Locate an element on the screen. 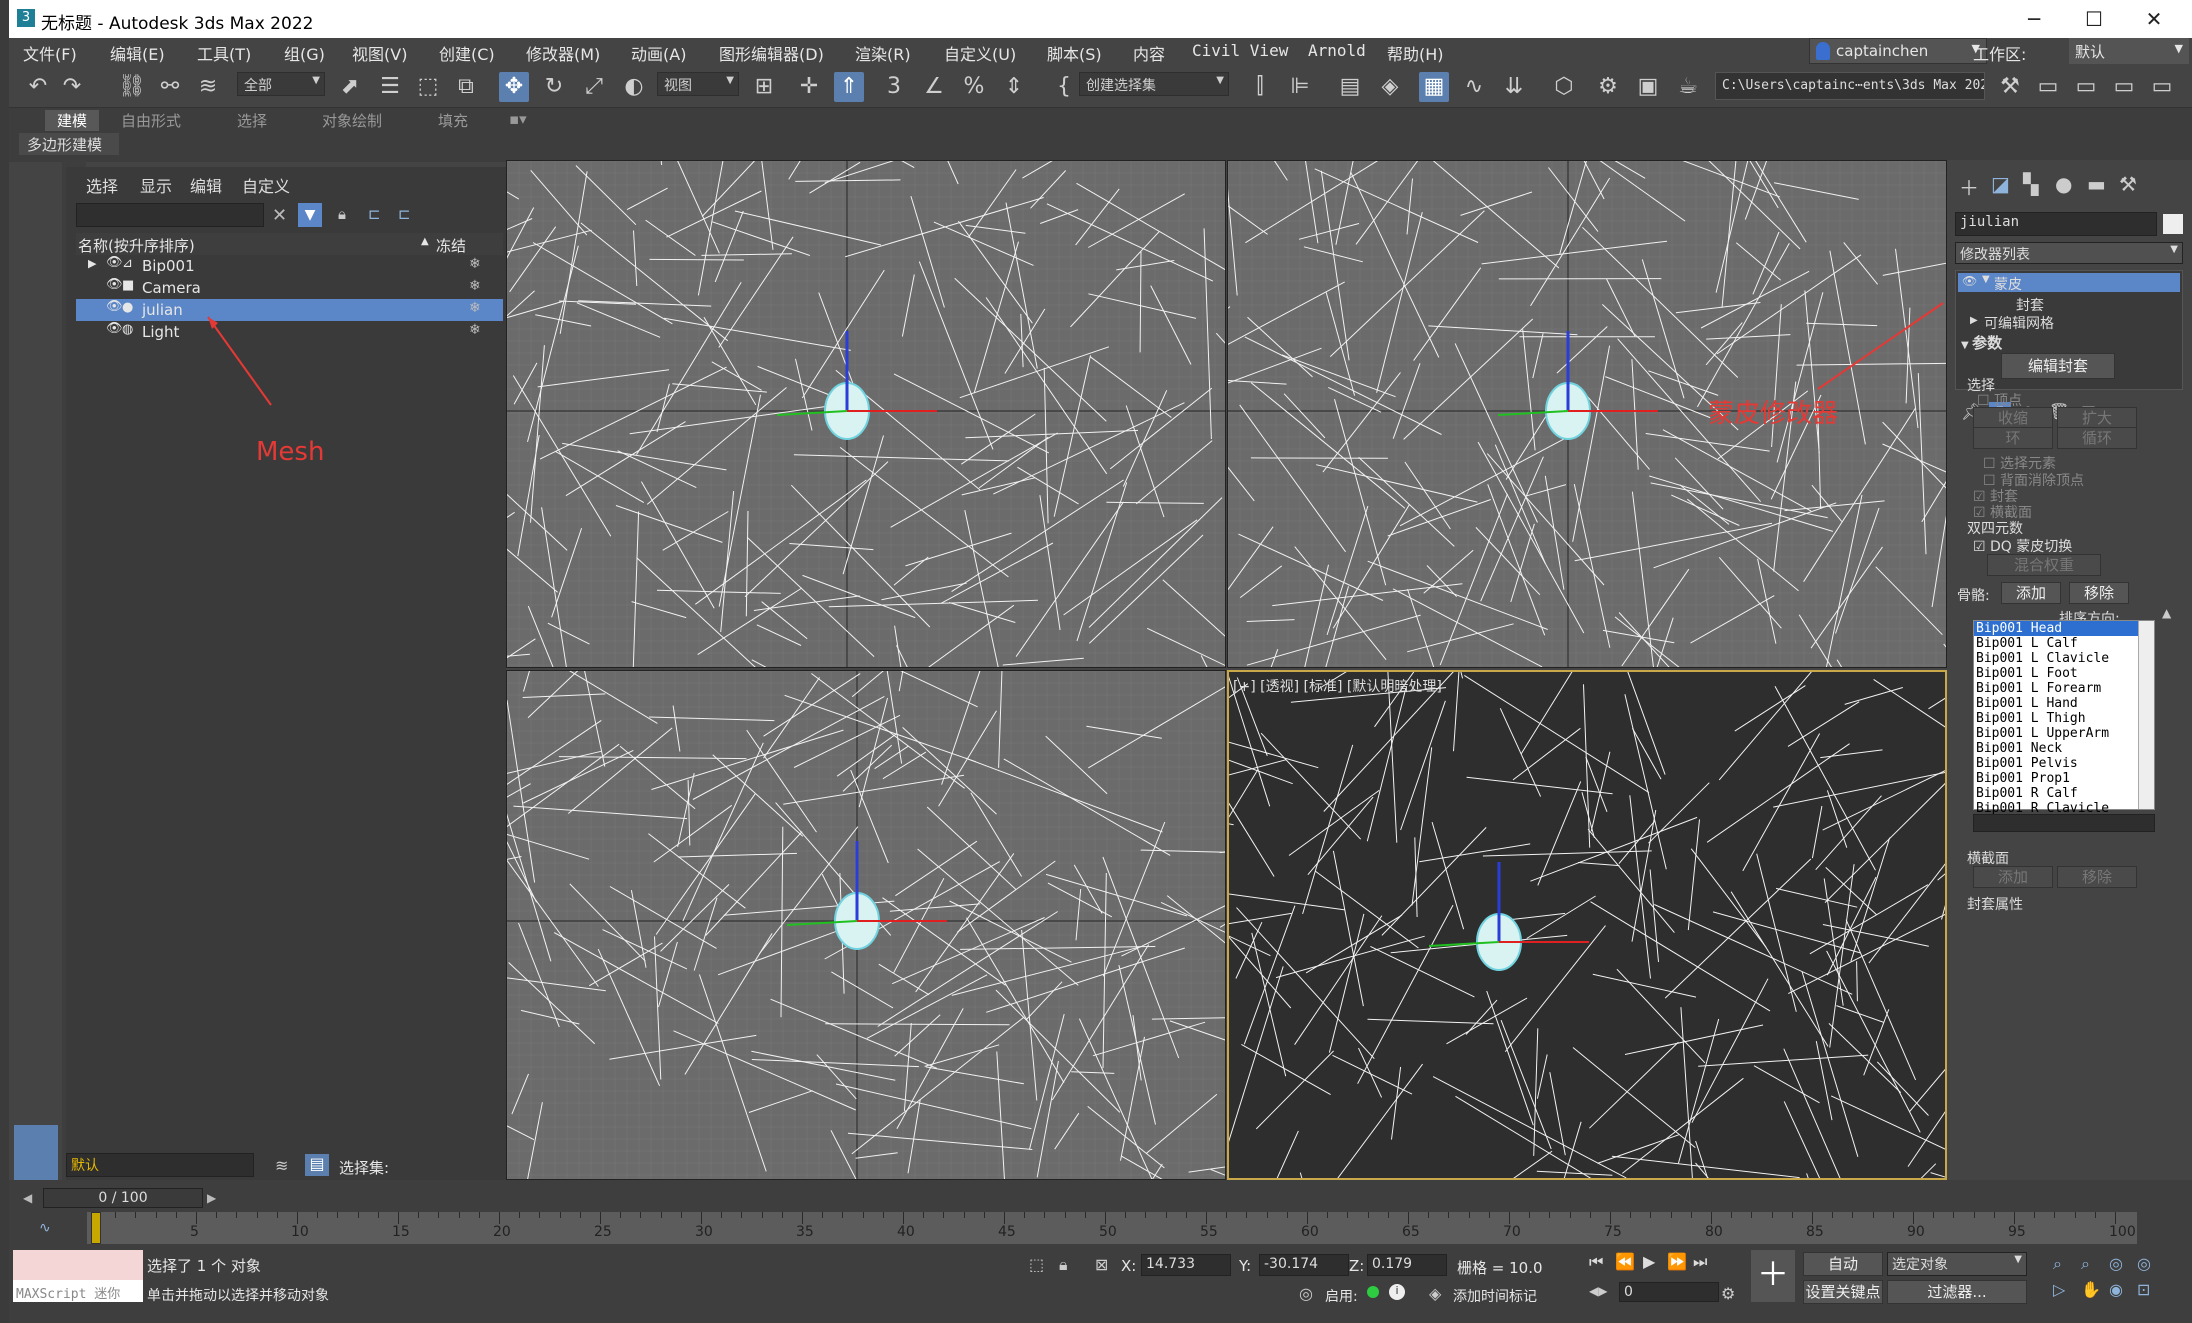 The width and height of the screenshot is (2192, 1323). select-manipulate-icon: ✛ is located at coordinates (809, 87).